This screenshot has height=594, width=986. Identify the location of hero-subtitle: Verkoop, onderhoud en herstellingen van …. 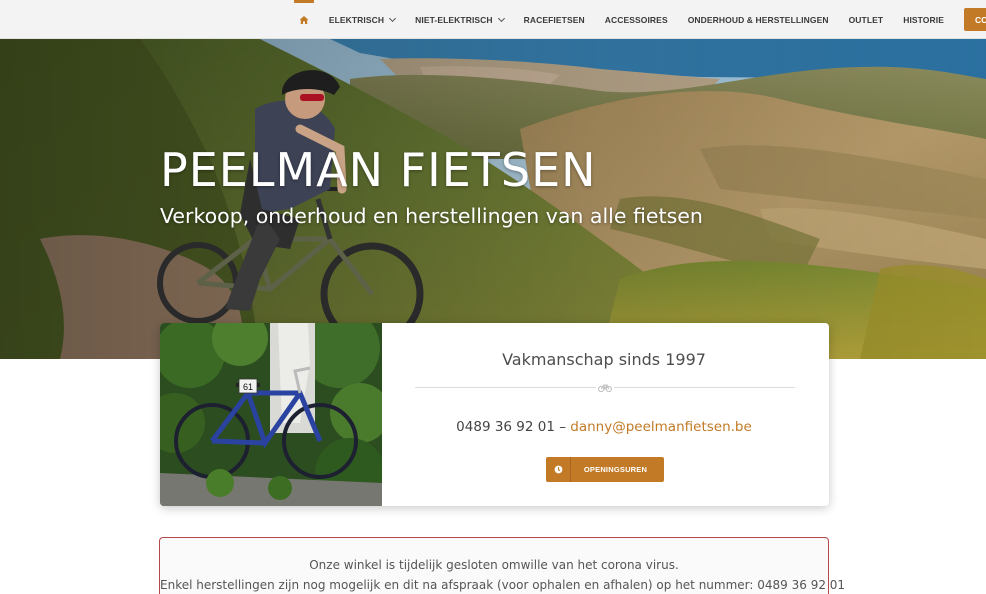
(431, 216).